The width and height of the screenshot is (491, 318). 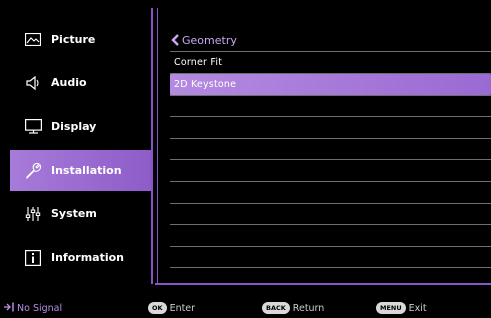 I want to click on ok-hint: OK Enter, so click(x=171, y=308).